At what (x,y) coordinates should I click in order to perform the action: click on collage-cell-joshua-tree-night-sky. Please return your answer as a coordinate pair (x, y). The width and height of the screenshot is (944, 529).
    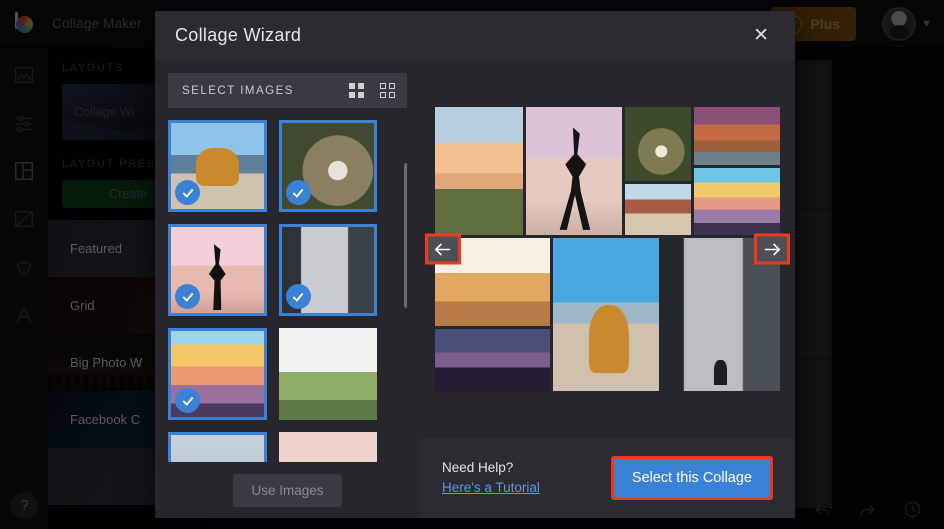
    Looking at the image, I should click on (492, 360).